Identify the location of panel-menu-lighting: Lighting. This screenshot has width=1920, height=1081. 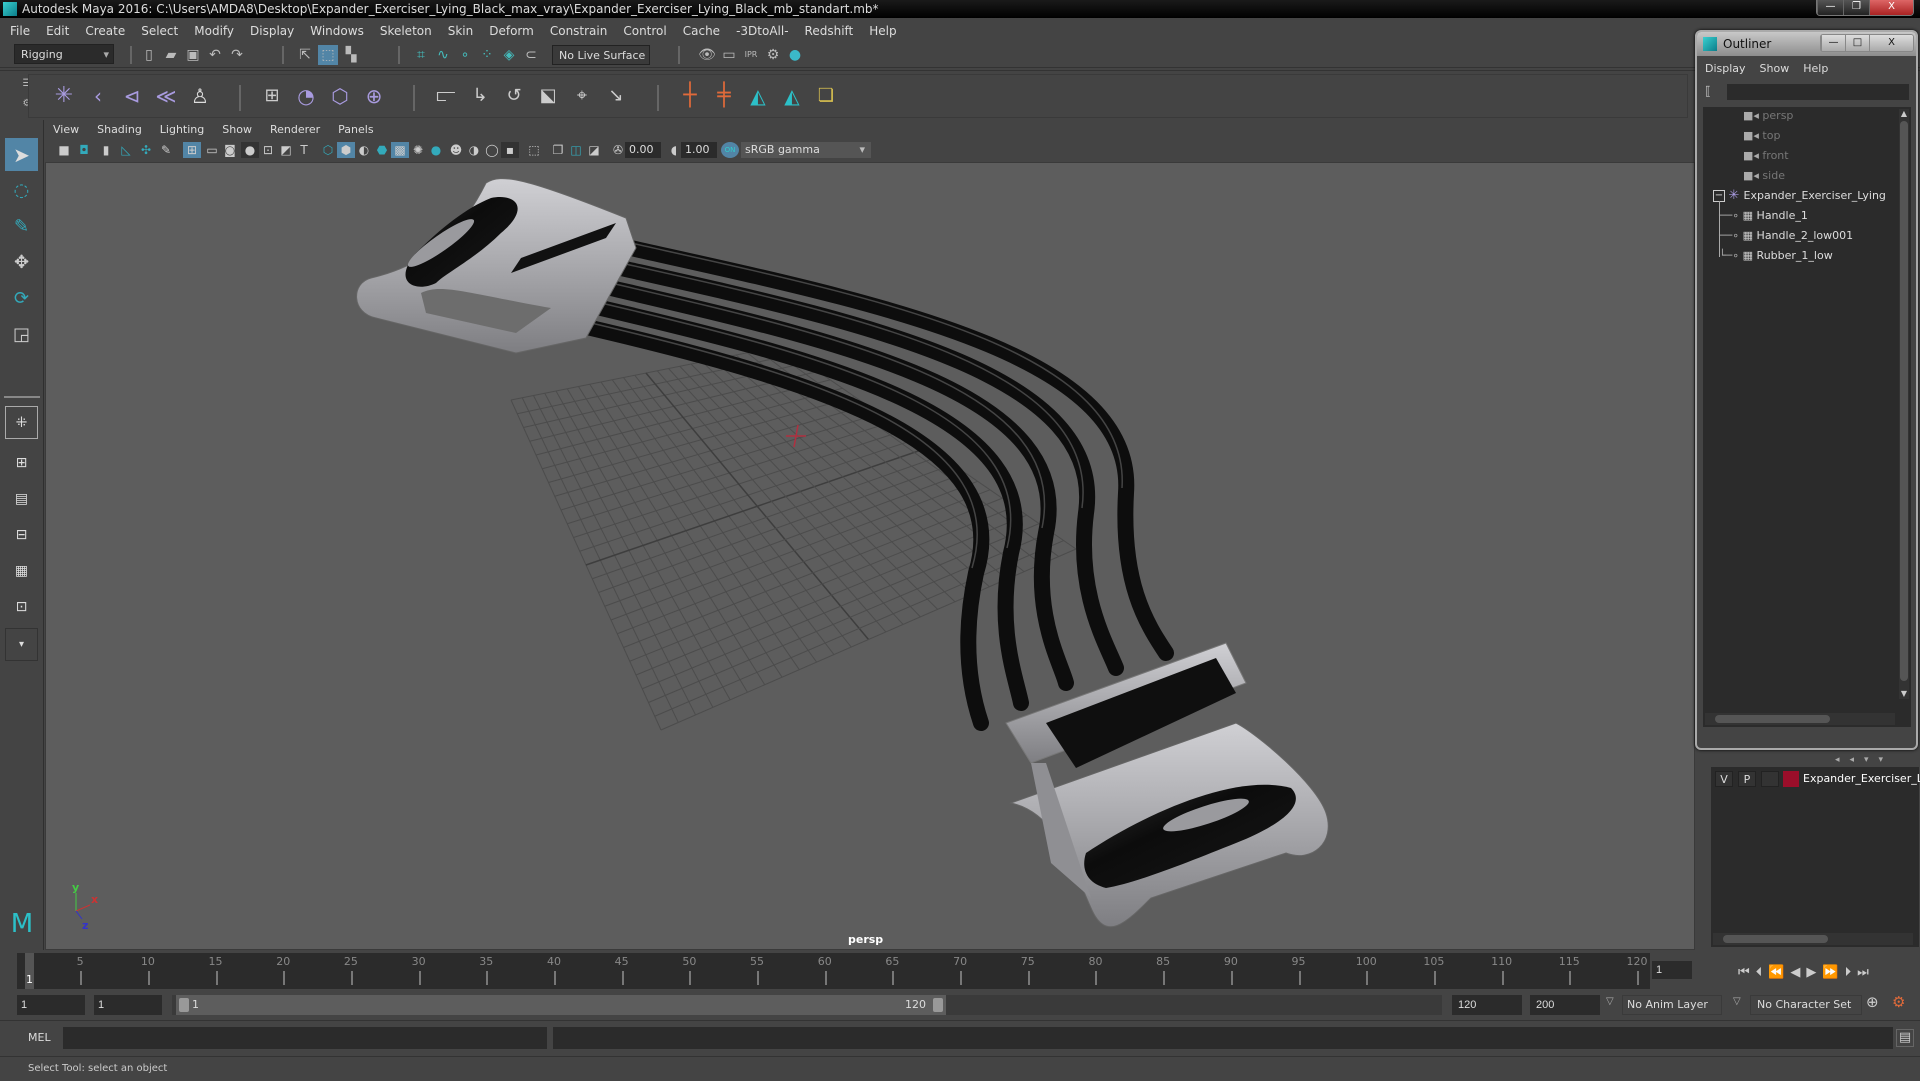
(182, 129).